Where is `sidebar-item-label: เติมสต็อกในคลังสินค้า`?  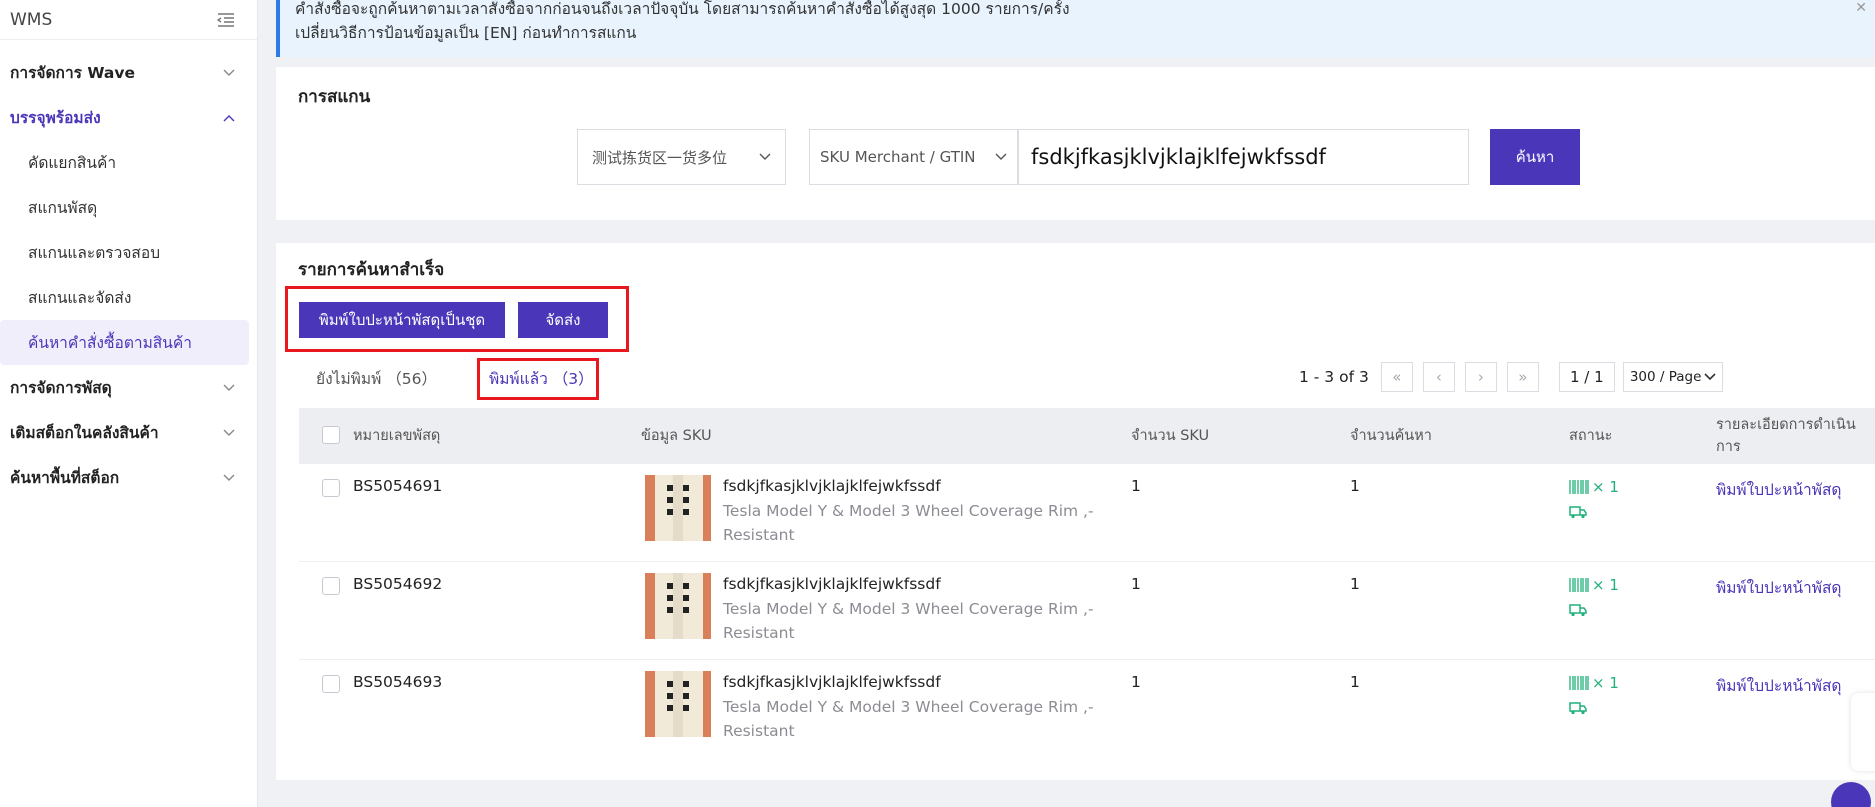 sidebar-item-label: เติมสต็อกในคลังสินค้า is located at coordinates (84, 433).